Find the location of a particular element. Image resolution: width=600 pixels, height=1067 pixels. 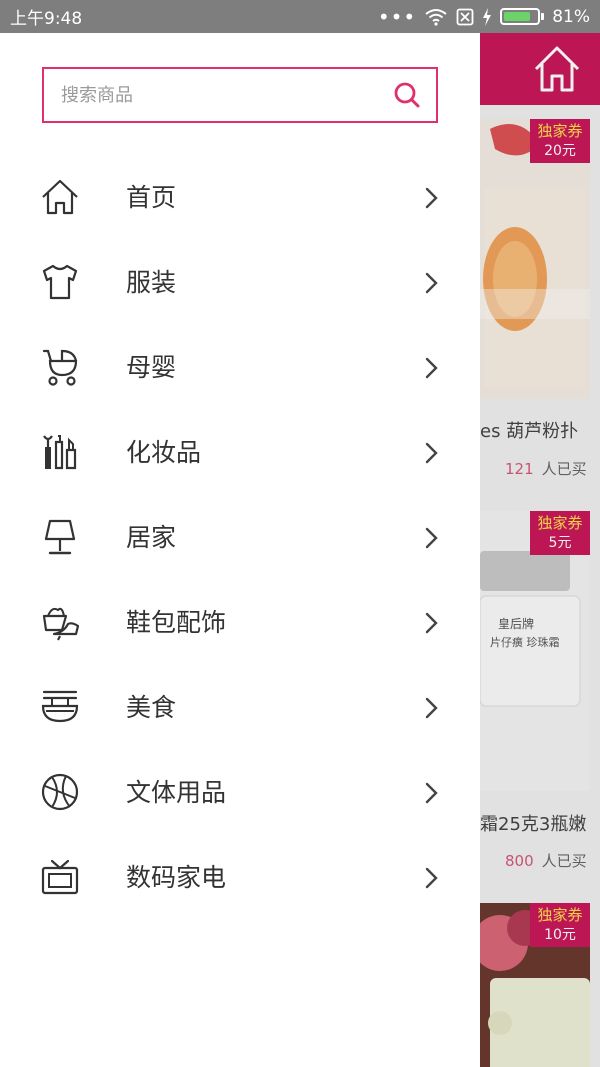

search-box is located at coordinates (240, 95).